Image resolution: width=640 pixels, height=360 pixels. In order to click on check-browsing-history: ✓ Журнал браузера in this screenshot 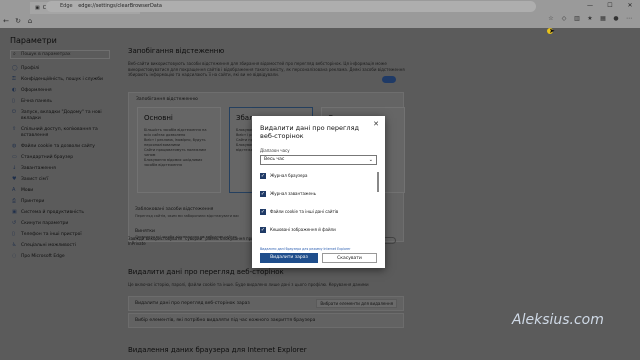, I will do `click(316, 176)`.